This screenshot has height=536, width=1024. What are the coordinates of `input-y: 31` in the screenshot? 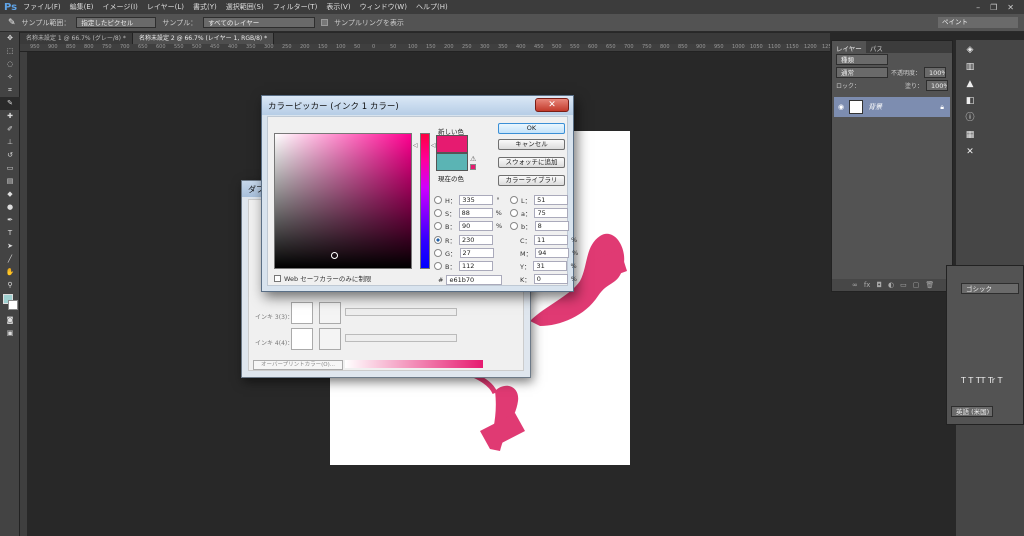 It's located at (550, 266).